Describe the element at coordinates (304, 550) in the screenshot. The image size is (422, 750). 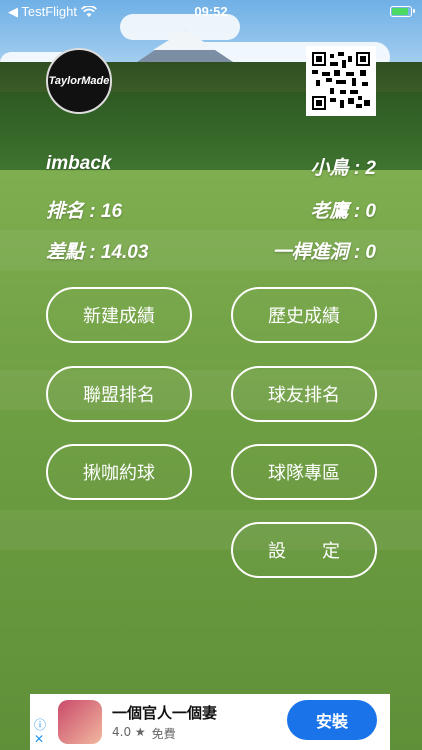
I see `settings-button: 設 定` at that location.